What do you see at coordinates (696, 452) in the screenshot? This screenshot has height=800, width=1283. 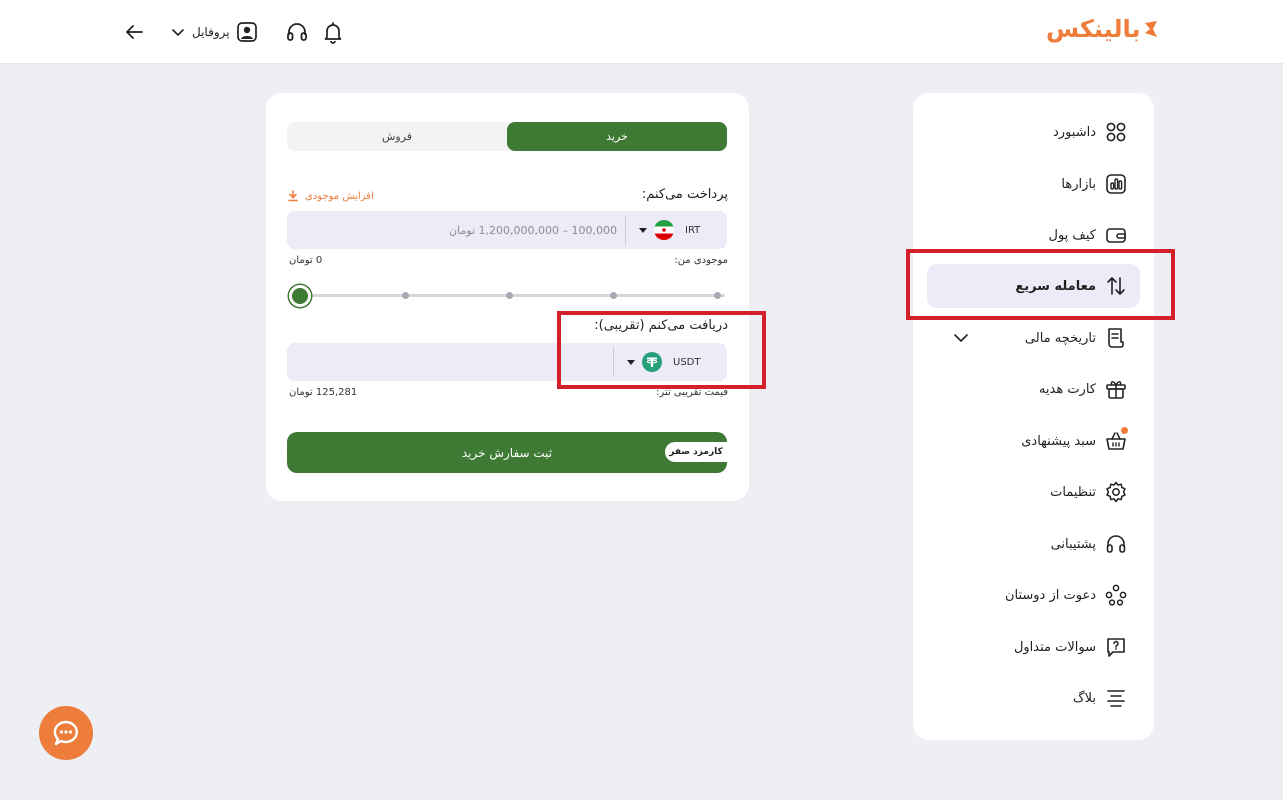 I see `zero-fee-badge: کارمزد صفر` at bounding box center [696, 452].